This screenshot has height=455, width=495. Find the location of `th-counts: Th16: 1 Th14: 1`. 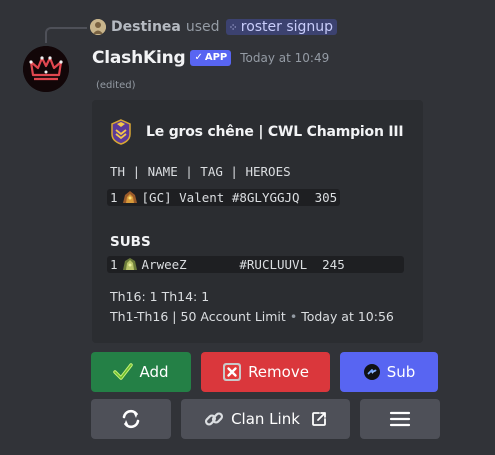

th-counts: Th16: 1 Th14: 1 is located at coordinates (160, 296).